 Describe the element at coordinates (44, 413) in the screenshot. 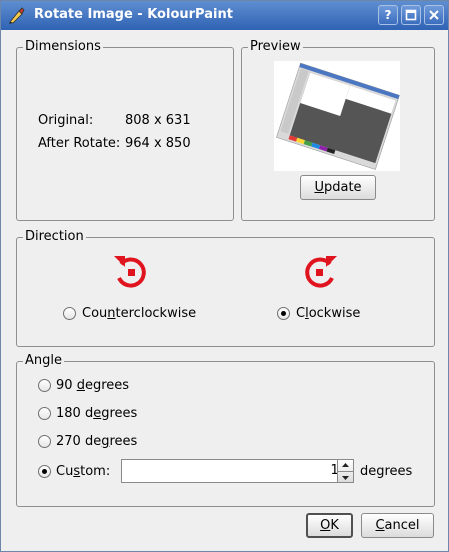

I see `angle-180-radio` at that location.